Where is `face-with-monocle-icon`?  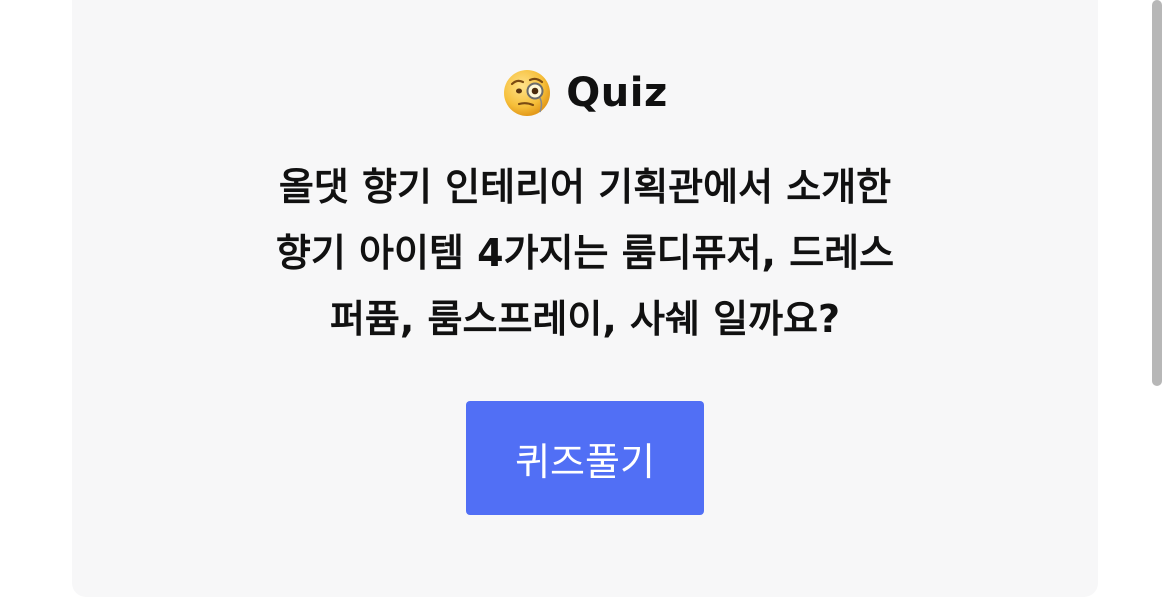
face-with-monocle-icon is located at coordinates (527, 93).